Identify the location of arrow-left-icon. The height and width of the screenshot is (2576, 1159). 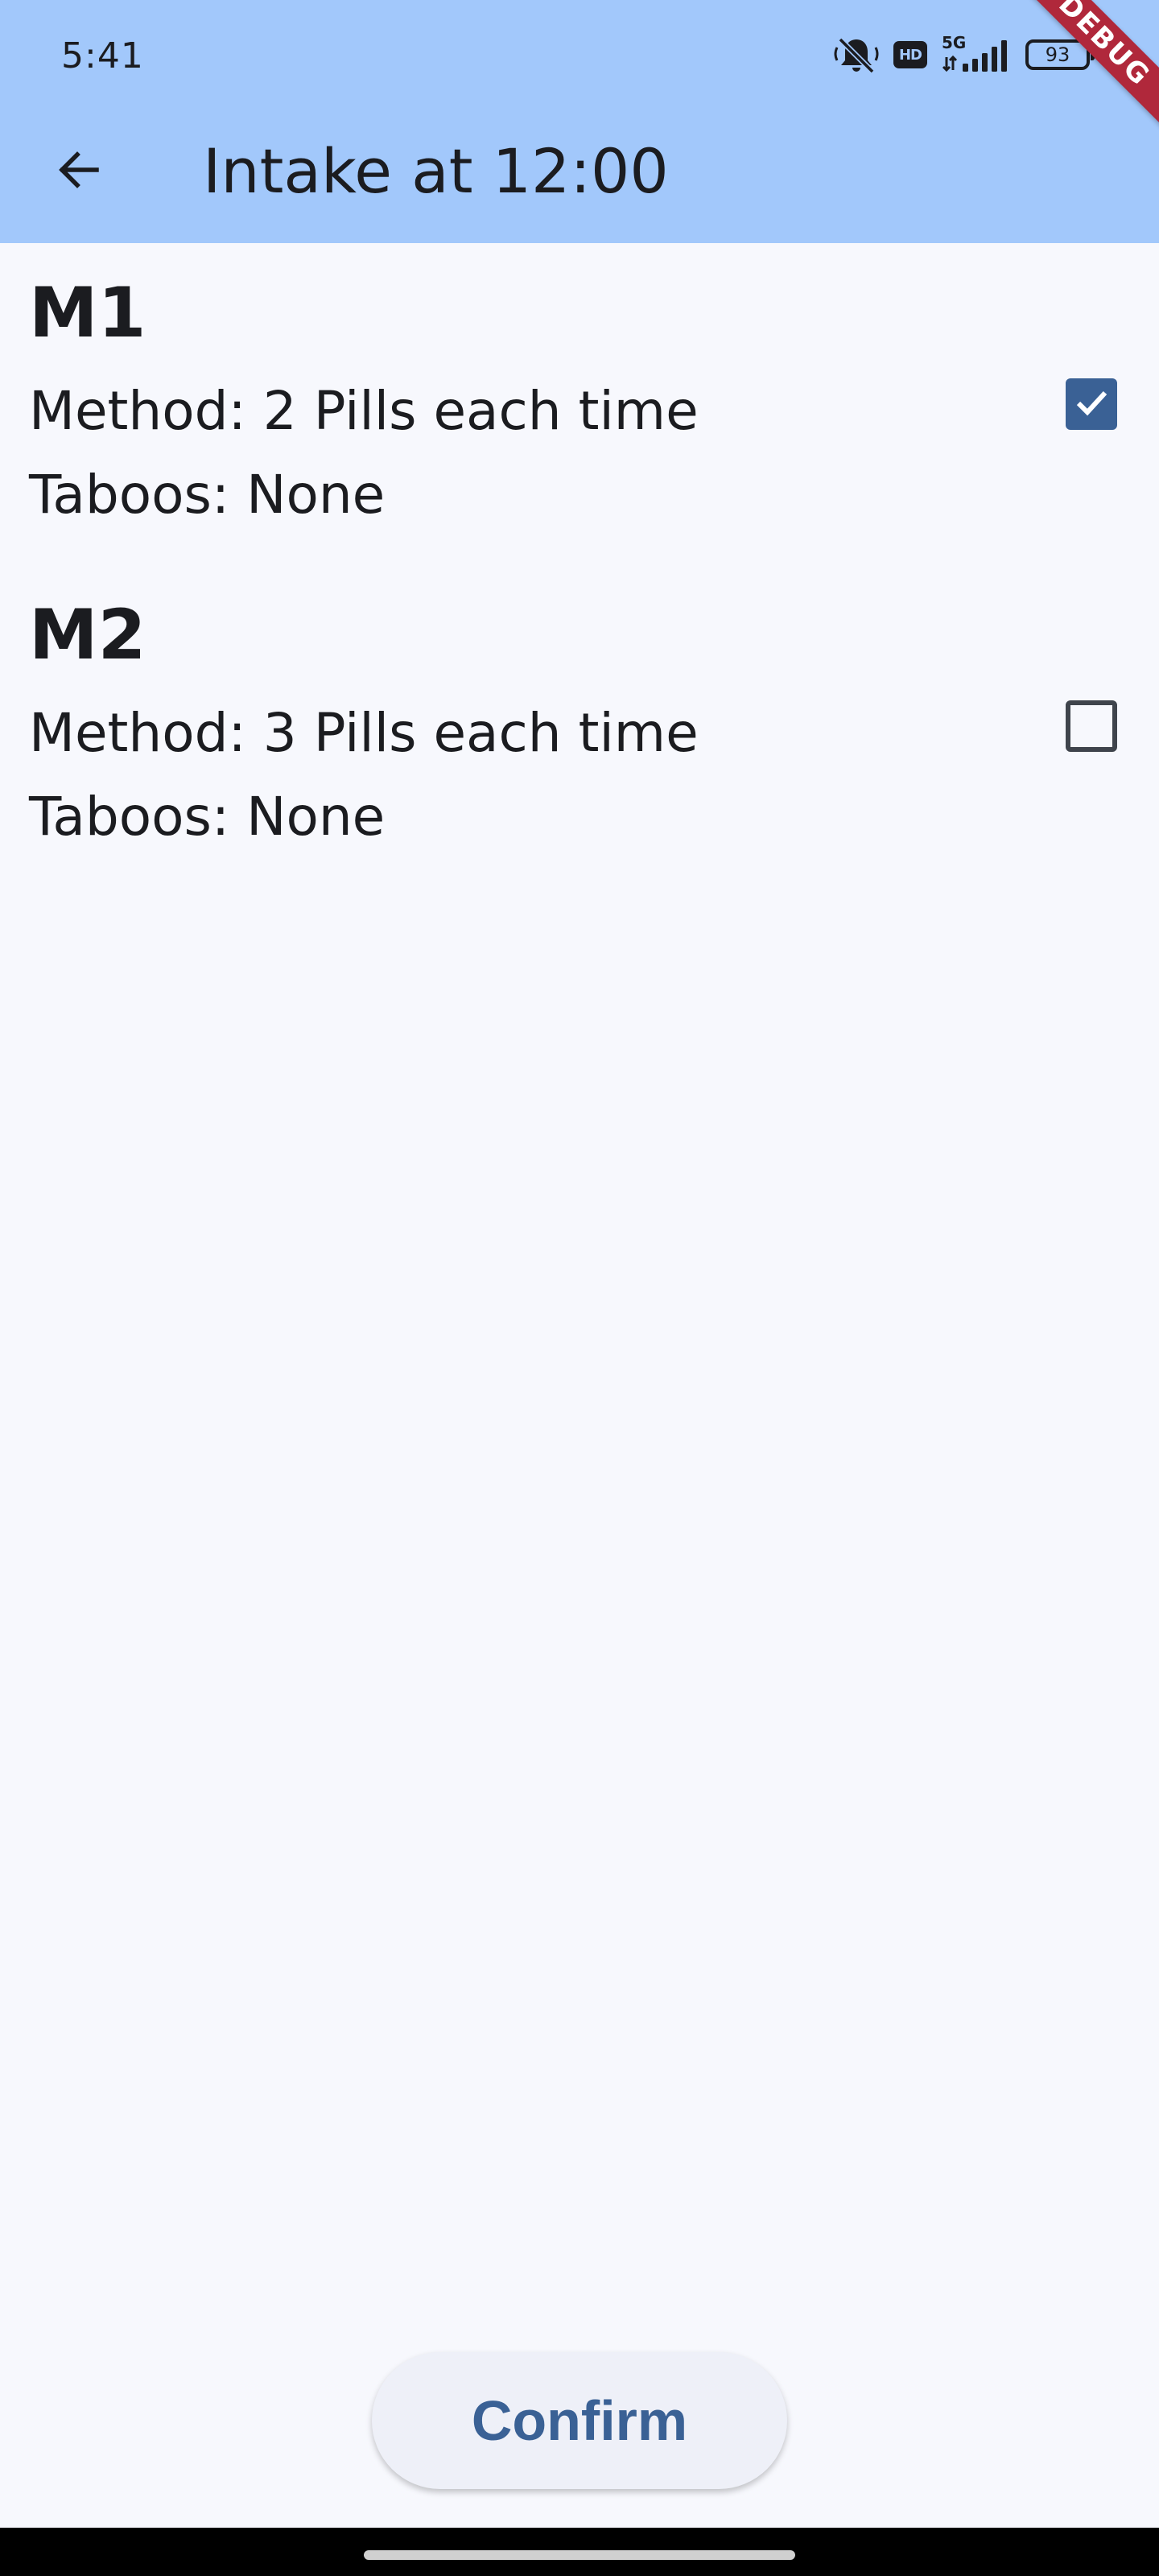
(79, 171).